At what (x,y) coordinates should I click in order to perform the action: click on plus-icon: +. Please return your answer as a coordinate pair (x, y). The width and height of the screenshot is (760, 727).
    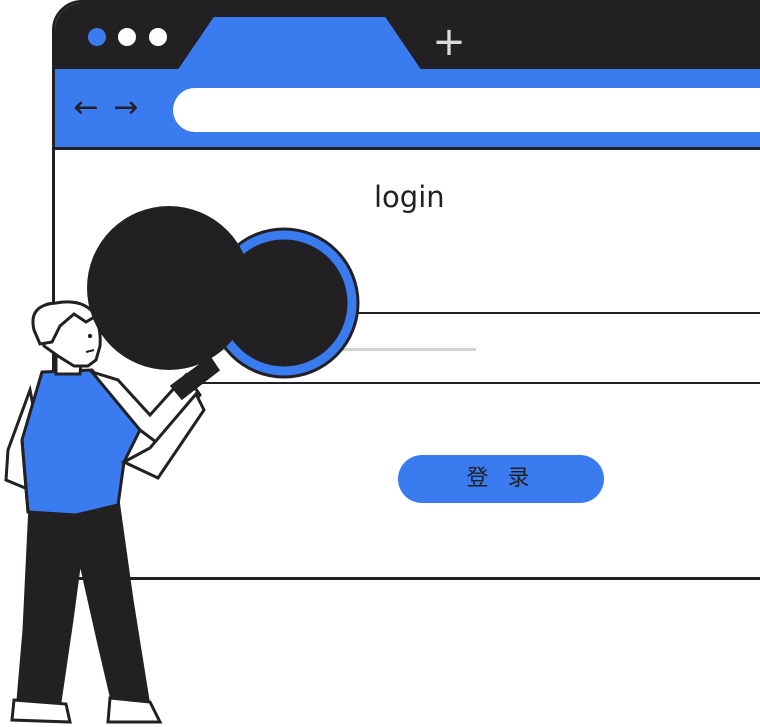
    Looking at the image, I should click on (449, 42).